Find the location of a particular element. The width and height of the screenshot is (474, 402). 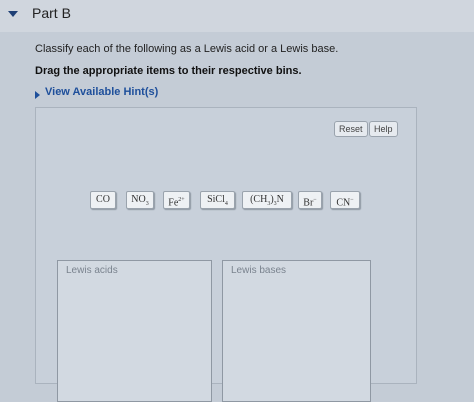

draggable-item-cyanide: CN− is located at coordinates (345, 200).